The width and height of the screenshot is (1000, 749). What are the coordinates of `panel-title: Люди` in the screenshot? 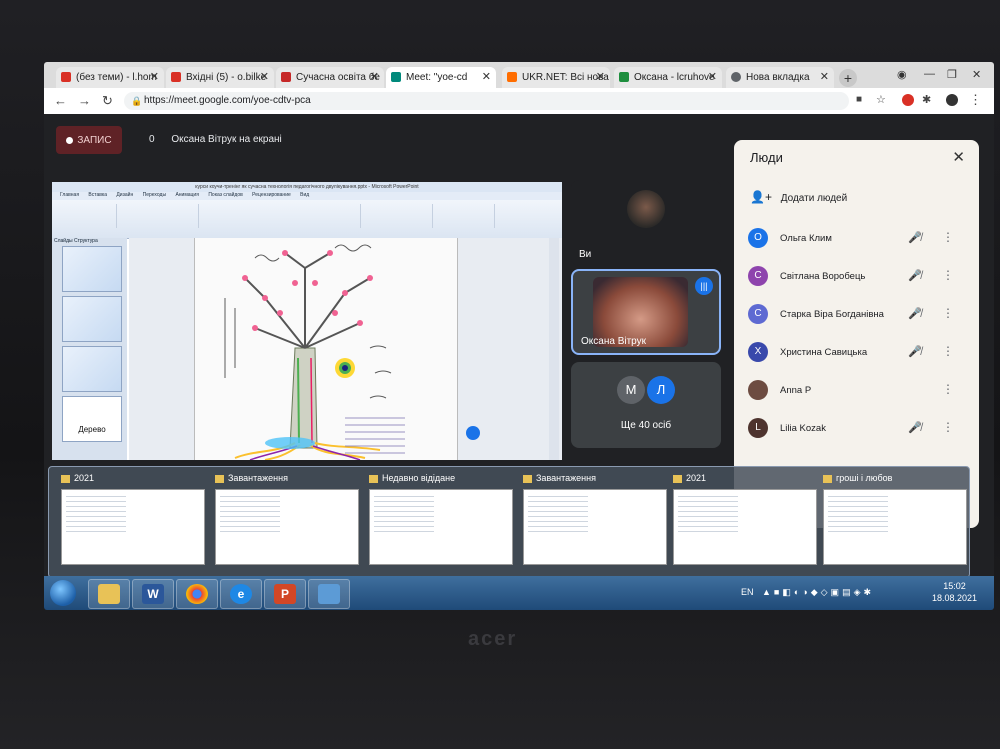 It's located at (766, 157).